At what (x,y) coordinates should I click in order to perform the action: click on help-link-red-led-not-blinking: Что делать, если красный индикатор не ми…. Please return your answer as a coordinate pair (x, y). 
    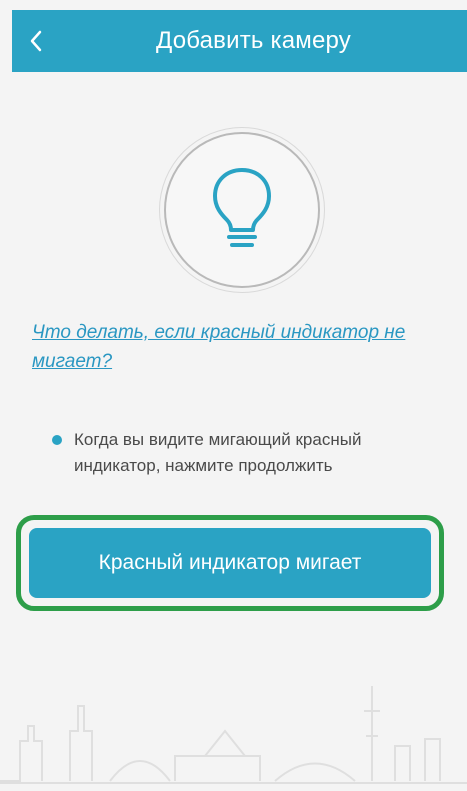
    Looking at the image, I should click on (237, 347).